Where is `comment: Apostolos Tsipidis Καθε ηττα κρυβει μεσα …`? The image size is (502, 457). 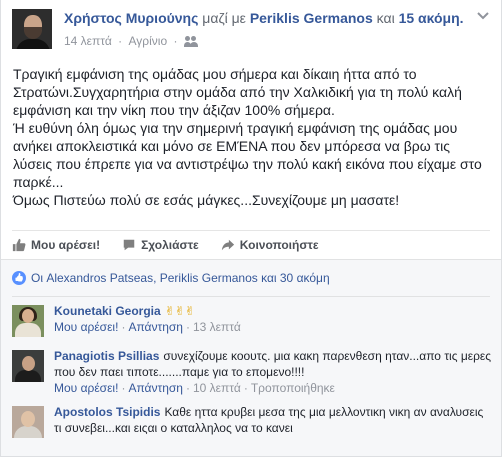 comment: Apostolos Tsipidis Καθε ηττα κρυβει μεσα … is located at coordinates (252, 424).